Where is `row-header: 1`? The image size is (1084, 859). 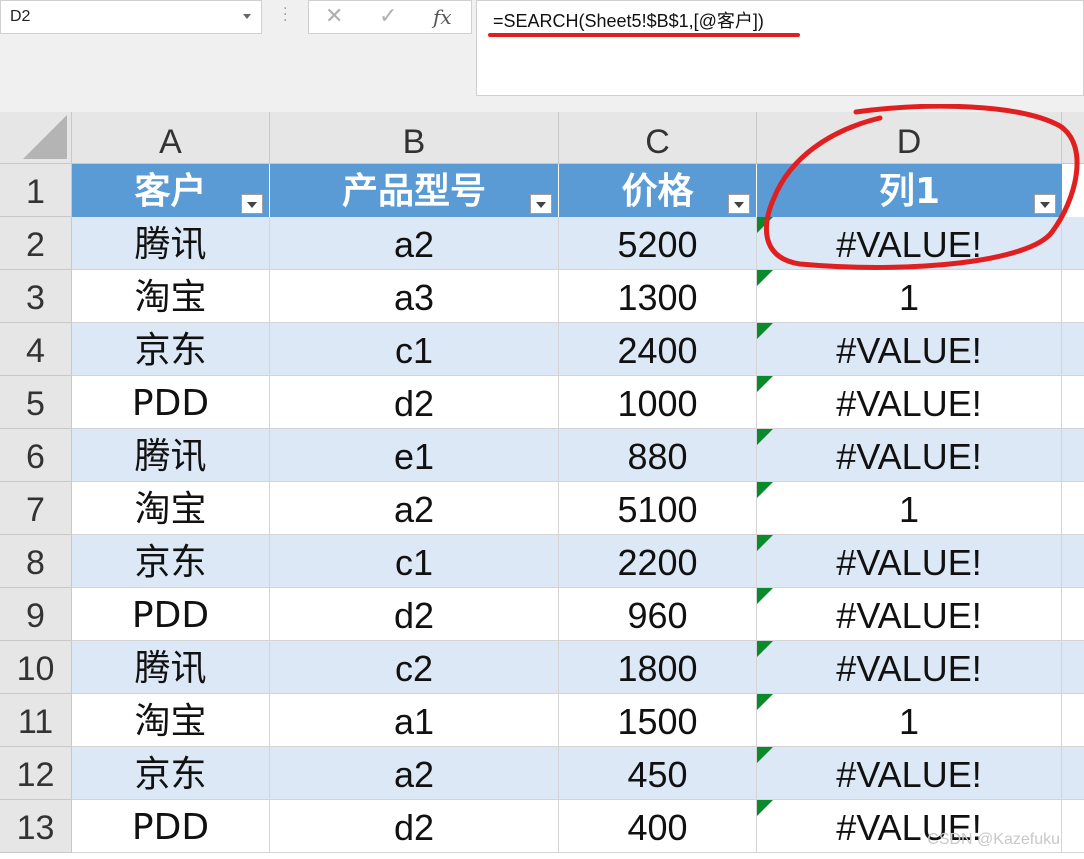 row-header: 1 is located at coordinates (36, 190).